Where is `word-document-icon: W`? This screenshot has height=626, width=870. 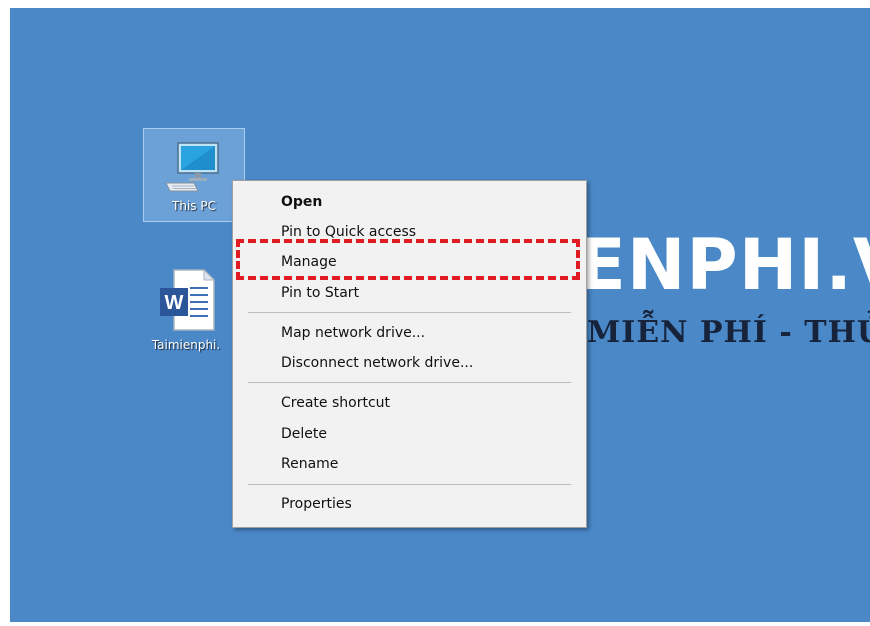 word-document-icon: W is located at coordinates (188, 299).